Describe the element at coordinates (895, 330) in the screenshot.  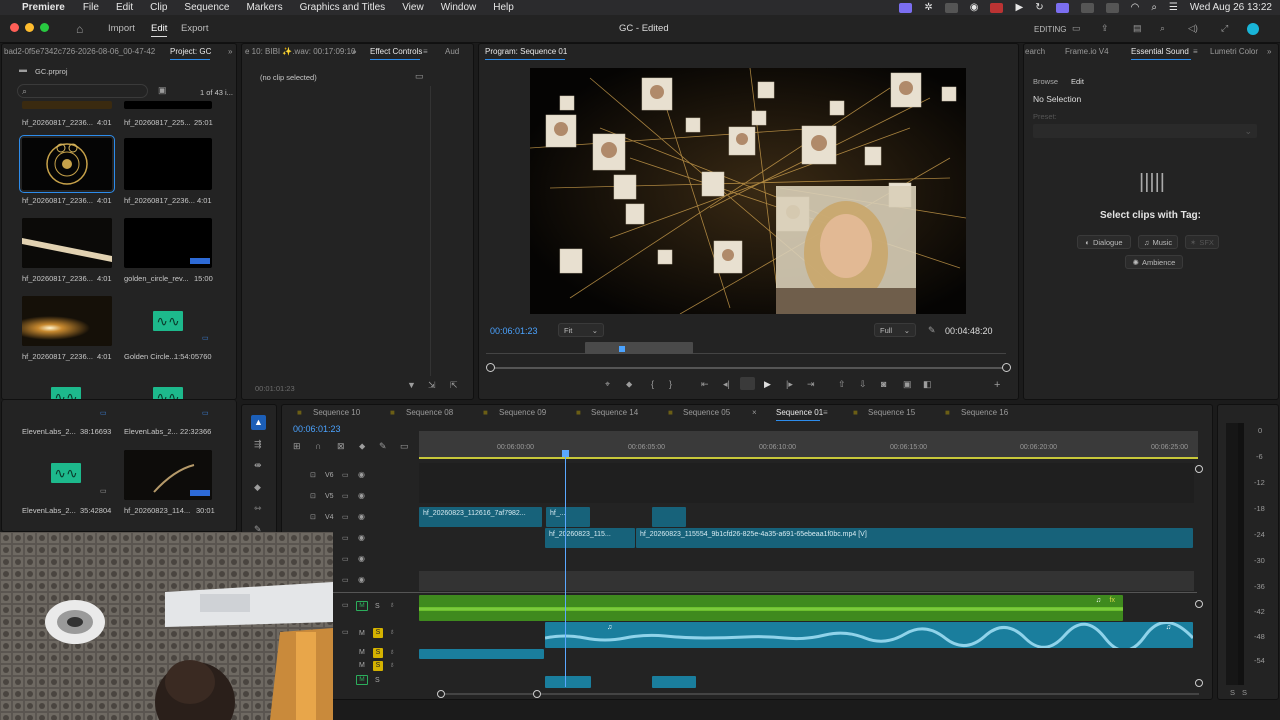
I see `quality-dropdown: Full ⌄` at that location.